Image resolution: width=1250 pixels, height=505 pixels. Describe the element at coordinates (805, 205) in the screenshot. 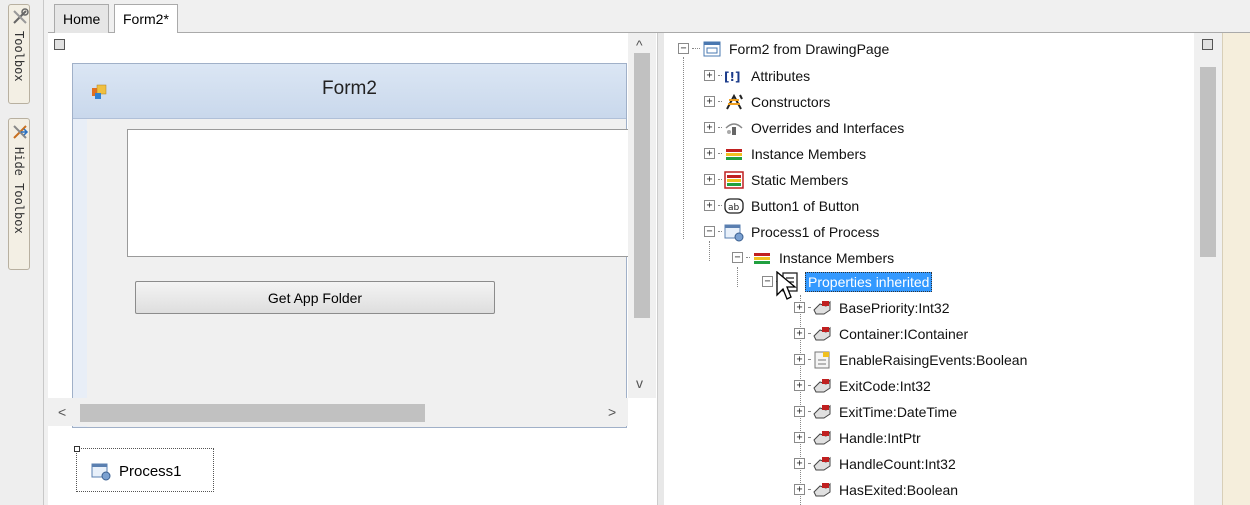

I see `tree-item-label: Button1 of Button` at that location.